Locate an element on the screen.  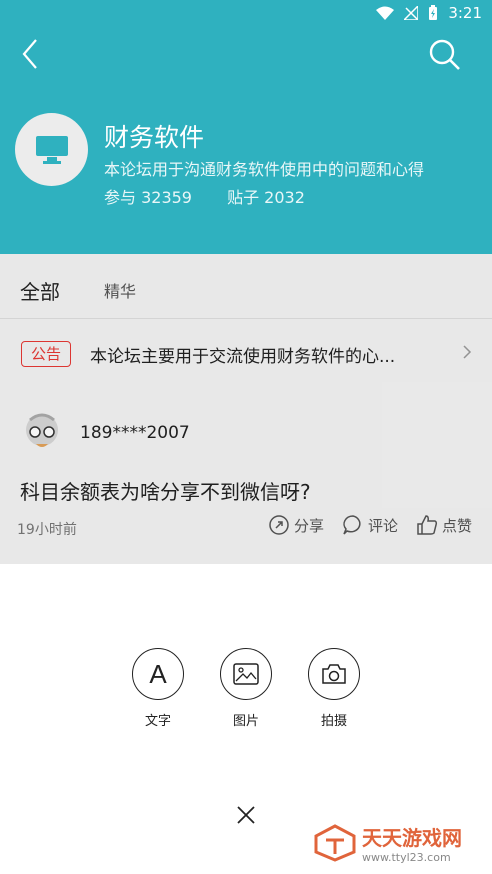
compose-image-option: 图片 is located at coordinates (246, 688).